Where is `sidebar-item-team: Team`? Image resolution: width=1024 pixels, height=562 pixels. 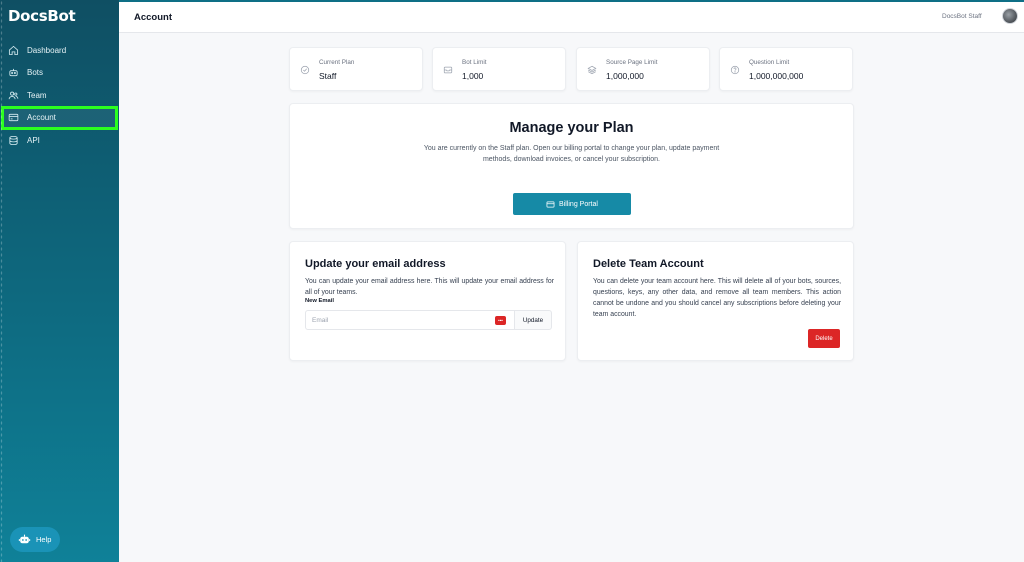
sidebar-item-team: Team is located at coordinates (59, 95).